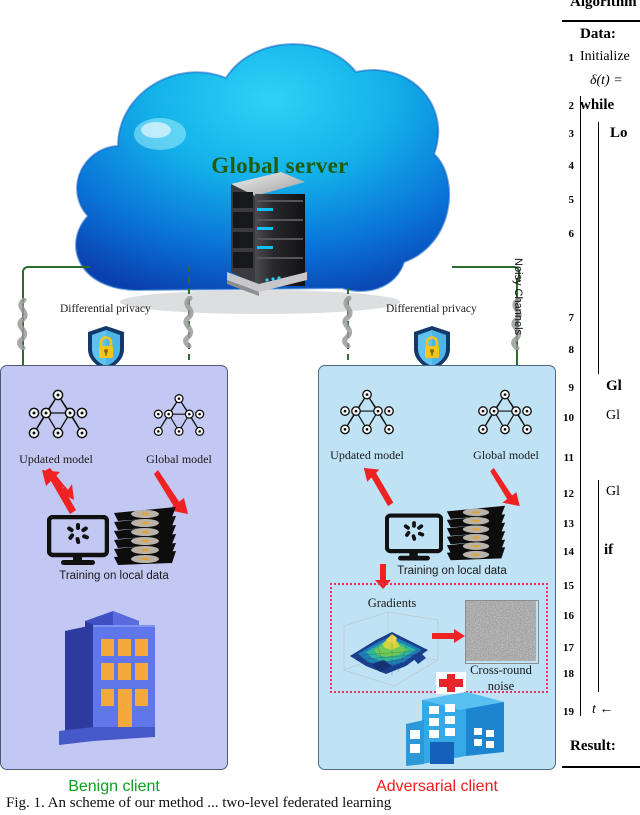 This screenshot has width=640, height=815. What do you see at coordinates (568, 552) in the screenshot?
I see `algorithm-line-number: 14` at bounding box center [568, 552].